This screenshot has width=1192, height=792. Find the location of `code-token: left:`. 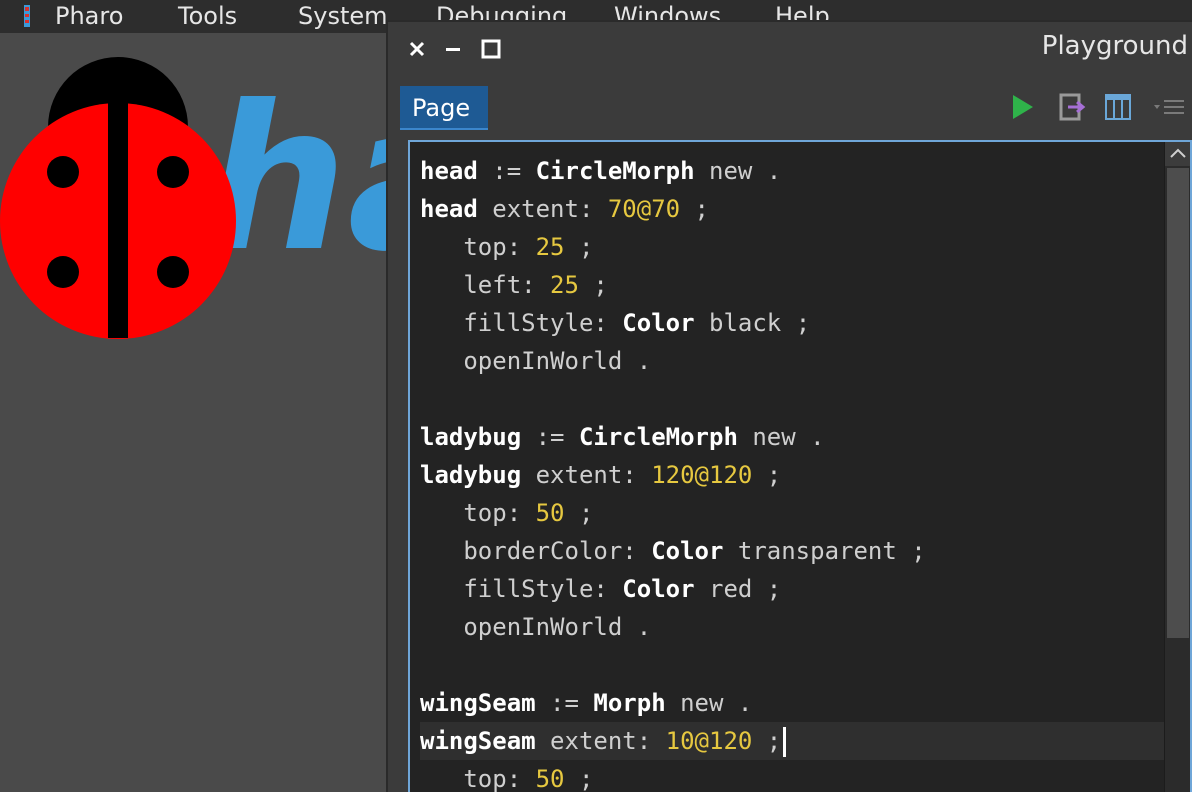

code-token: left: is located at coordinates (485, 285).